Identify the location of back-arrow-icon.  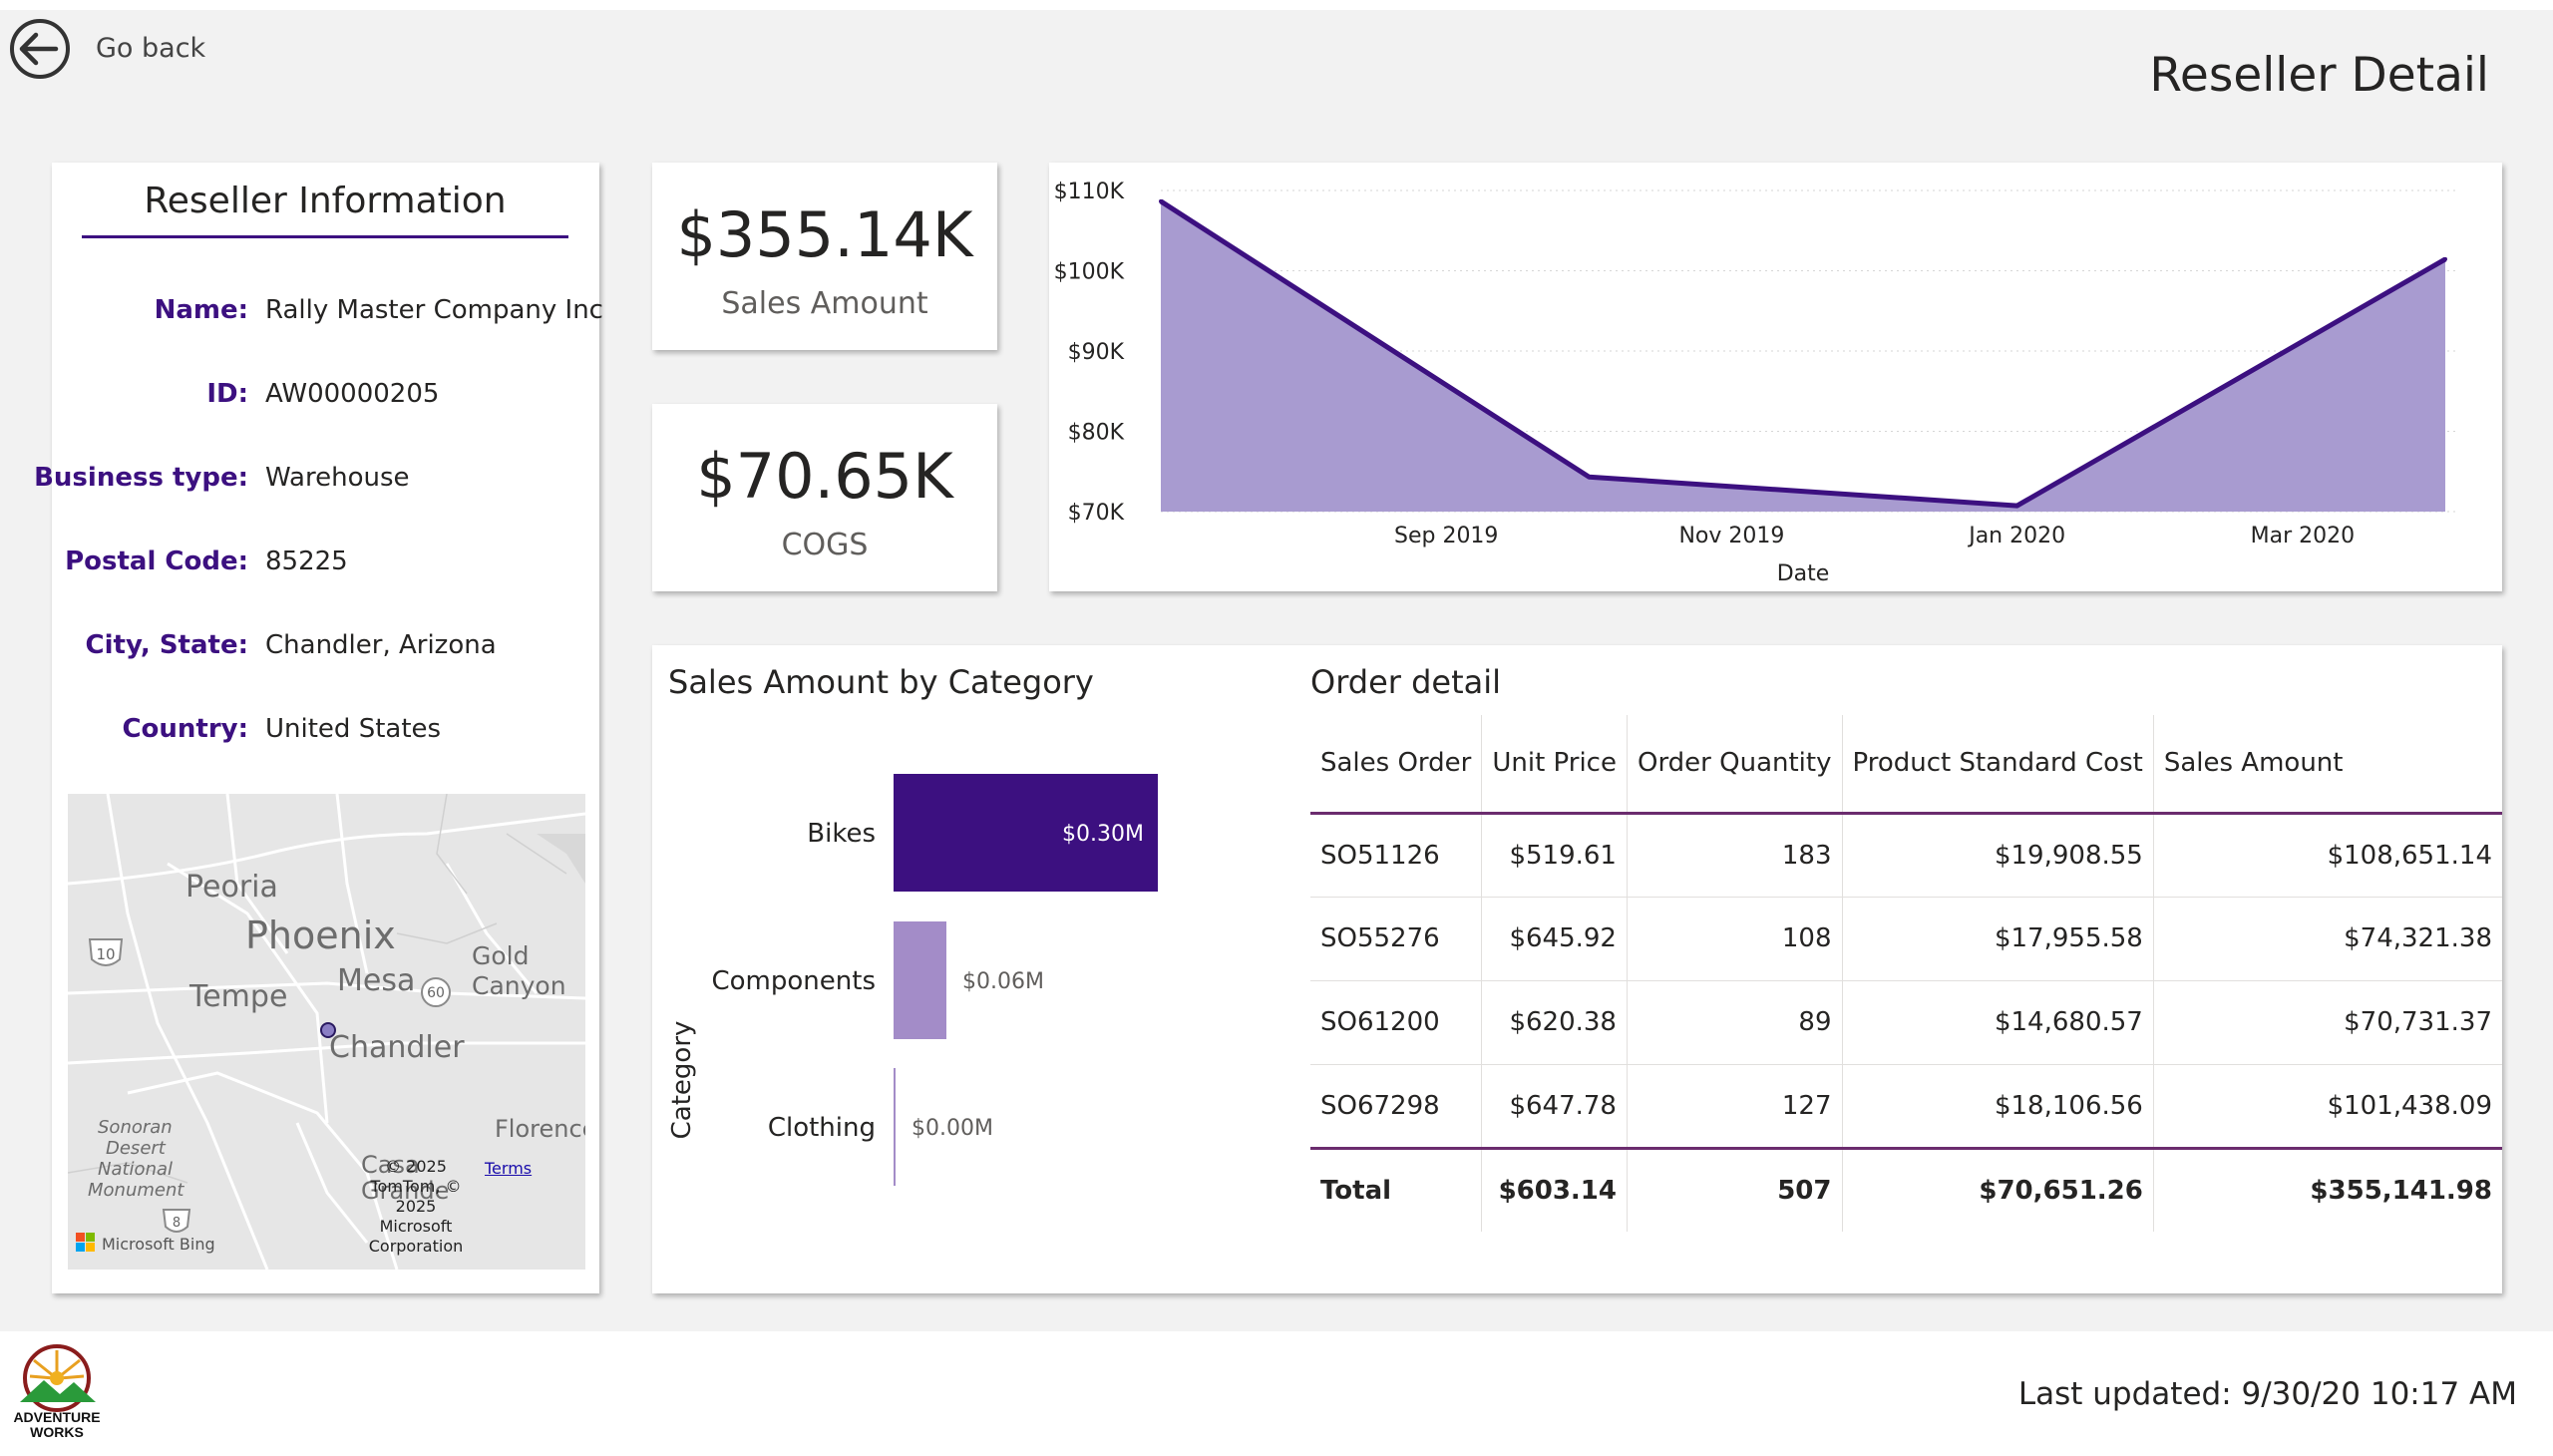
(40, 49).